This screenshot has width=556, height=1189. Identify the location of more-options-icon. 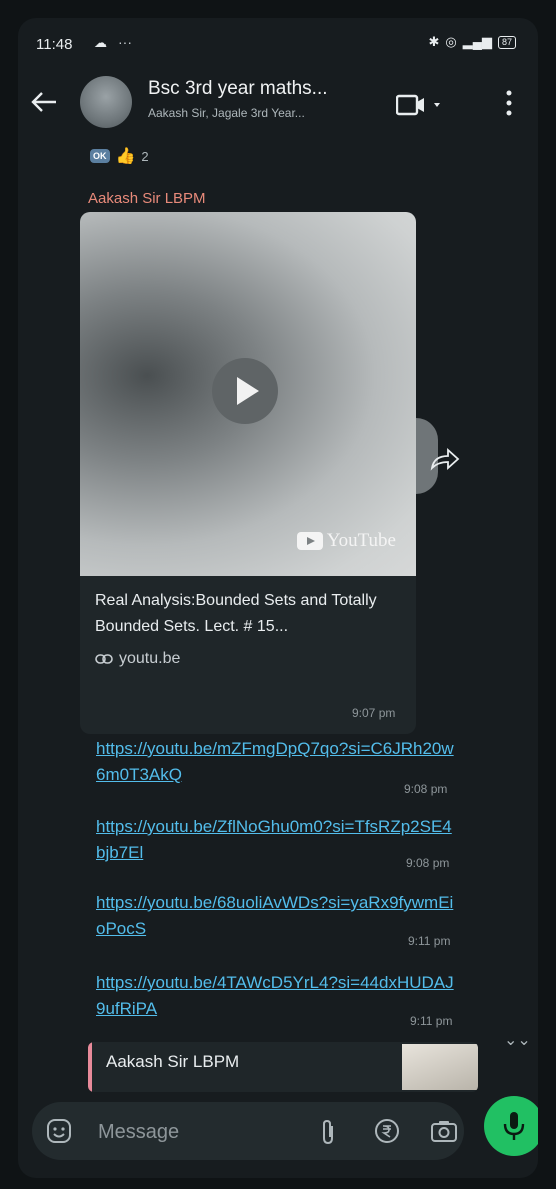
(509, 103).